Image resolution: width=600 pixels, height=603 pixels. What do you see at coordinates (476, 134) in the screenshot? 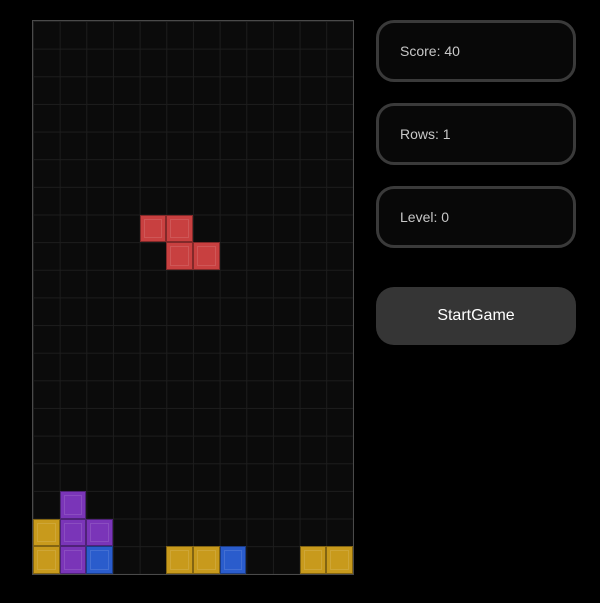
I see `rows-panel: Rows: 1` at bounding box center [476, 134].